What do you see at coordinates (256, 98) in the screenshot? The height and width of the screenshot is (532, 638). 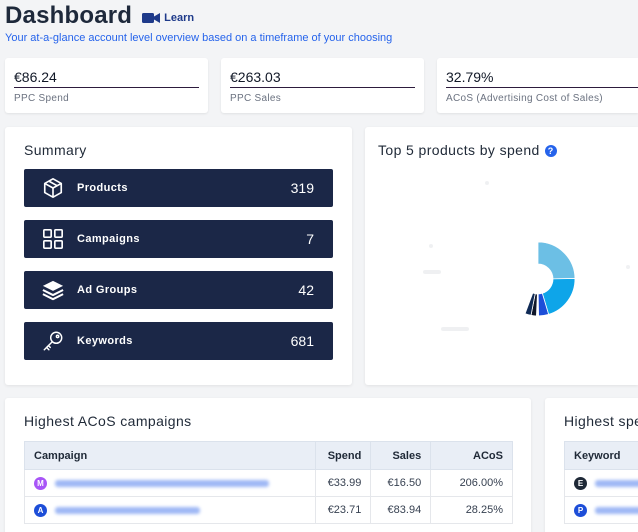 I see `kpi-label: PPC Sales` at bounding box center [256, 98].